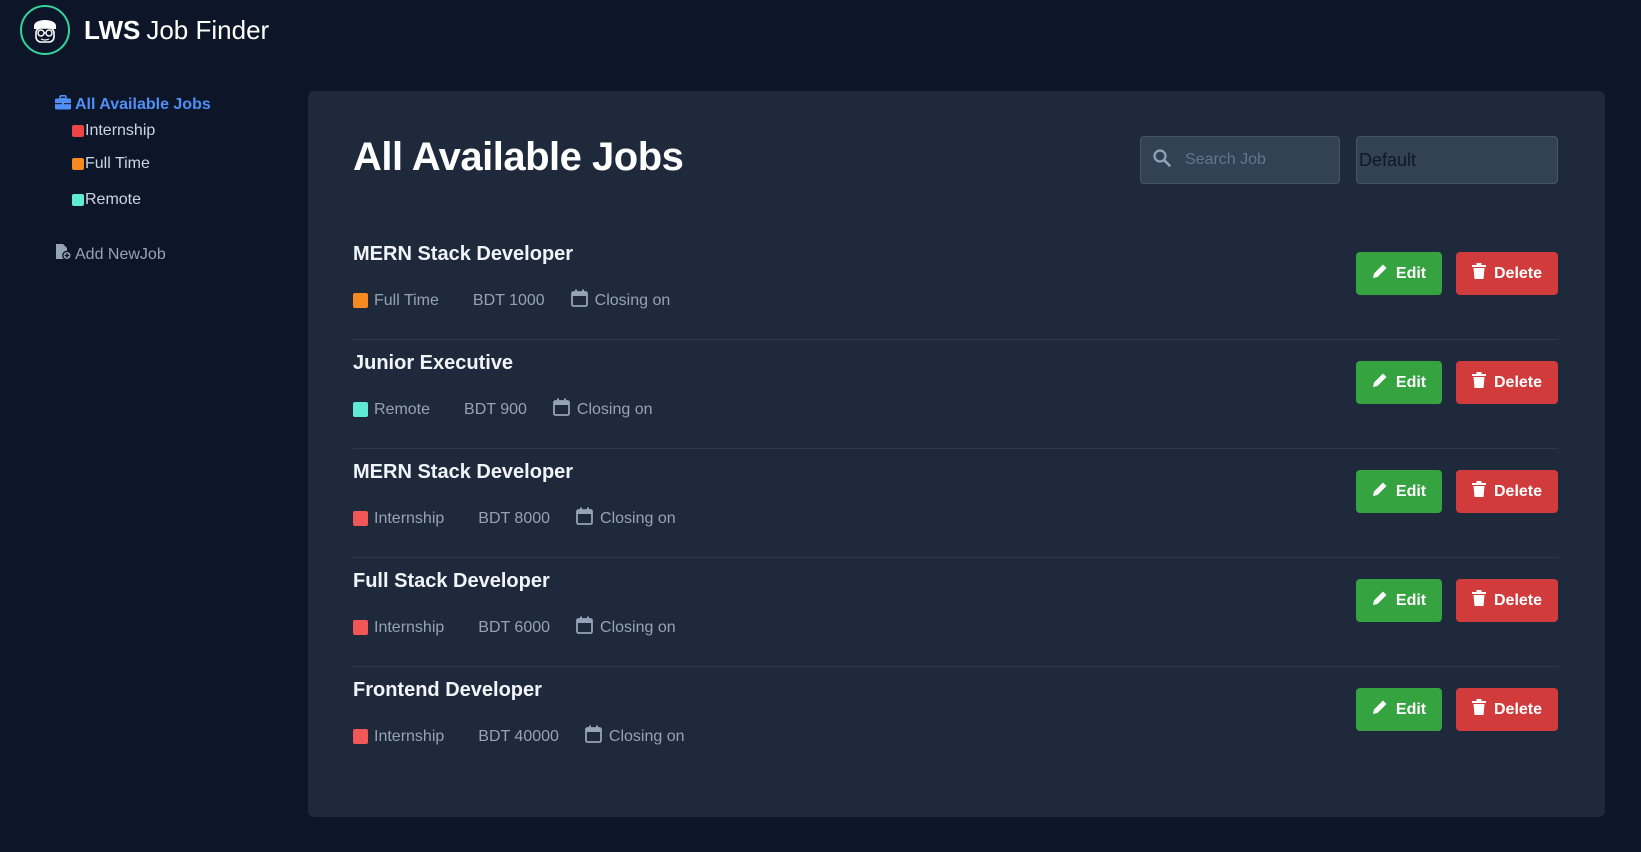 Image resolution: width=1641 pixels, height=852 pixels. What do you see at coordinates (402, 409) in the screenshot?
I see `job-type-label: Remote` at bounding box center [402, 409].